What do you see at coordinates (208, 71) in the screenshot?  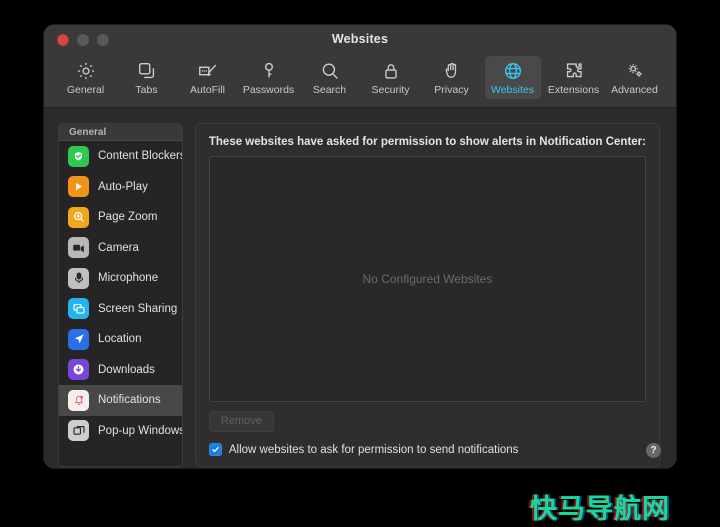 I see `autofill-icon` at bounding box center [208, 71].